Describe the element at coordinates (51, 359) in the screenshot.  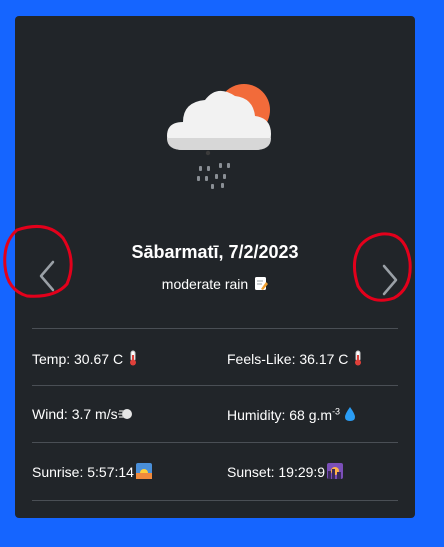
I see `temp-label: Temp:` at that location.